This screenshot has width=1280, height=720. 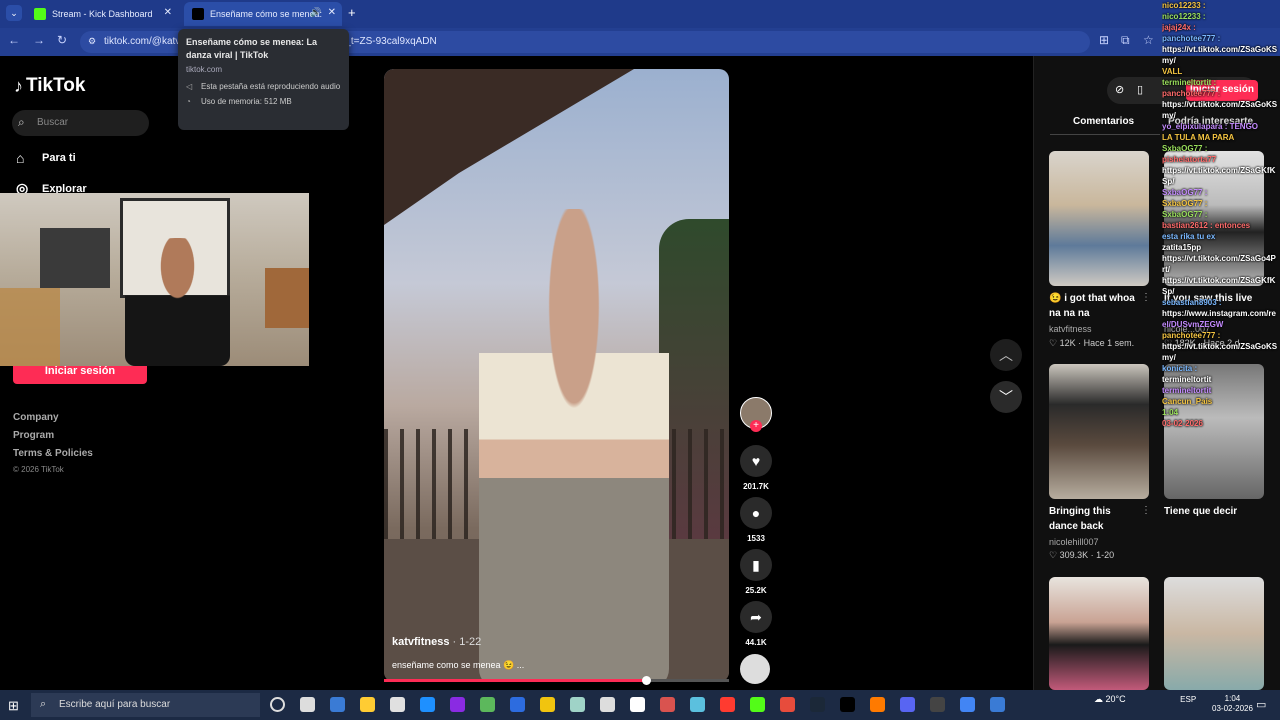 I want to click on chevron-up-icon: ︿, so click(x=1006, y=355).